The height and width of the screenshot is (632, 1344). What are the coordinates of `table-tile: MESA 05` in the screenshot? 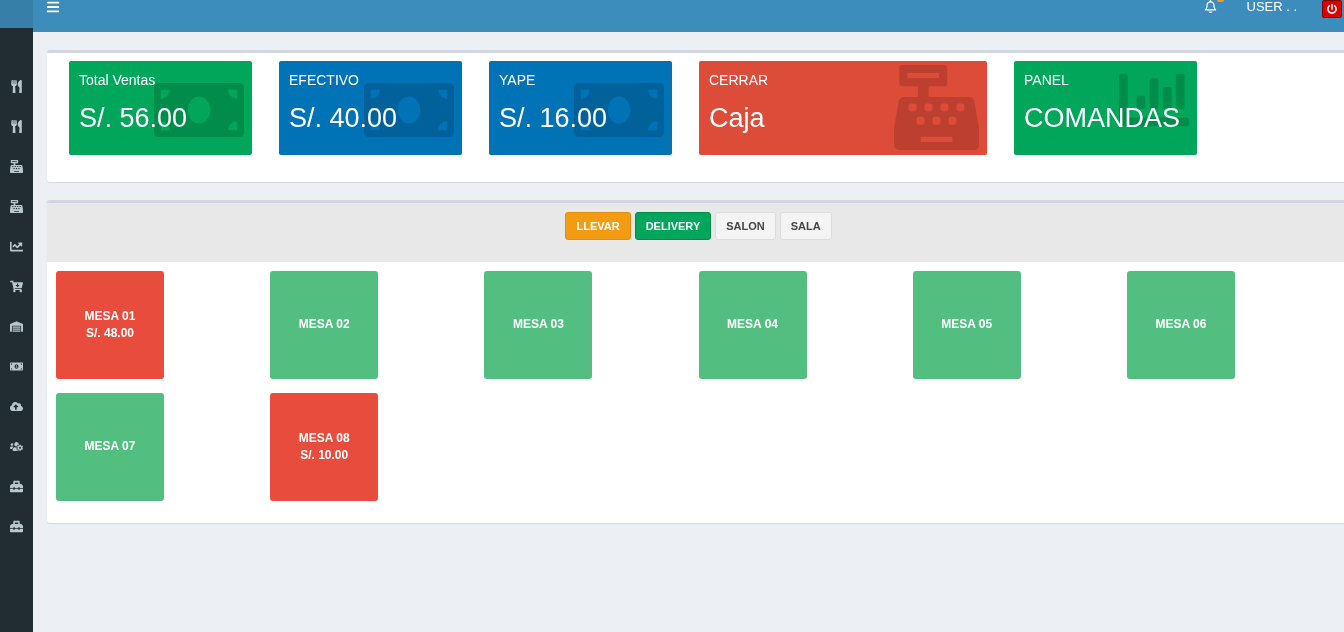 It's located at (966, 325).